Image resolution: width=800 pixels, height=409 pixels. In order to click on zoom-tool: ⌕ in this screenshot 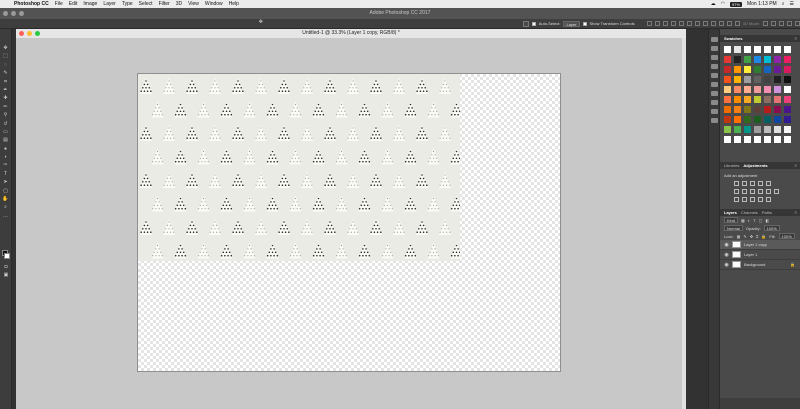, I will do `click(6, 207)`.